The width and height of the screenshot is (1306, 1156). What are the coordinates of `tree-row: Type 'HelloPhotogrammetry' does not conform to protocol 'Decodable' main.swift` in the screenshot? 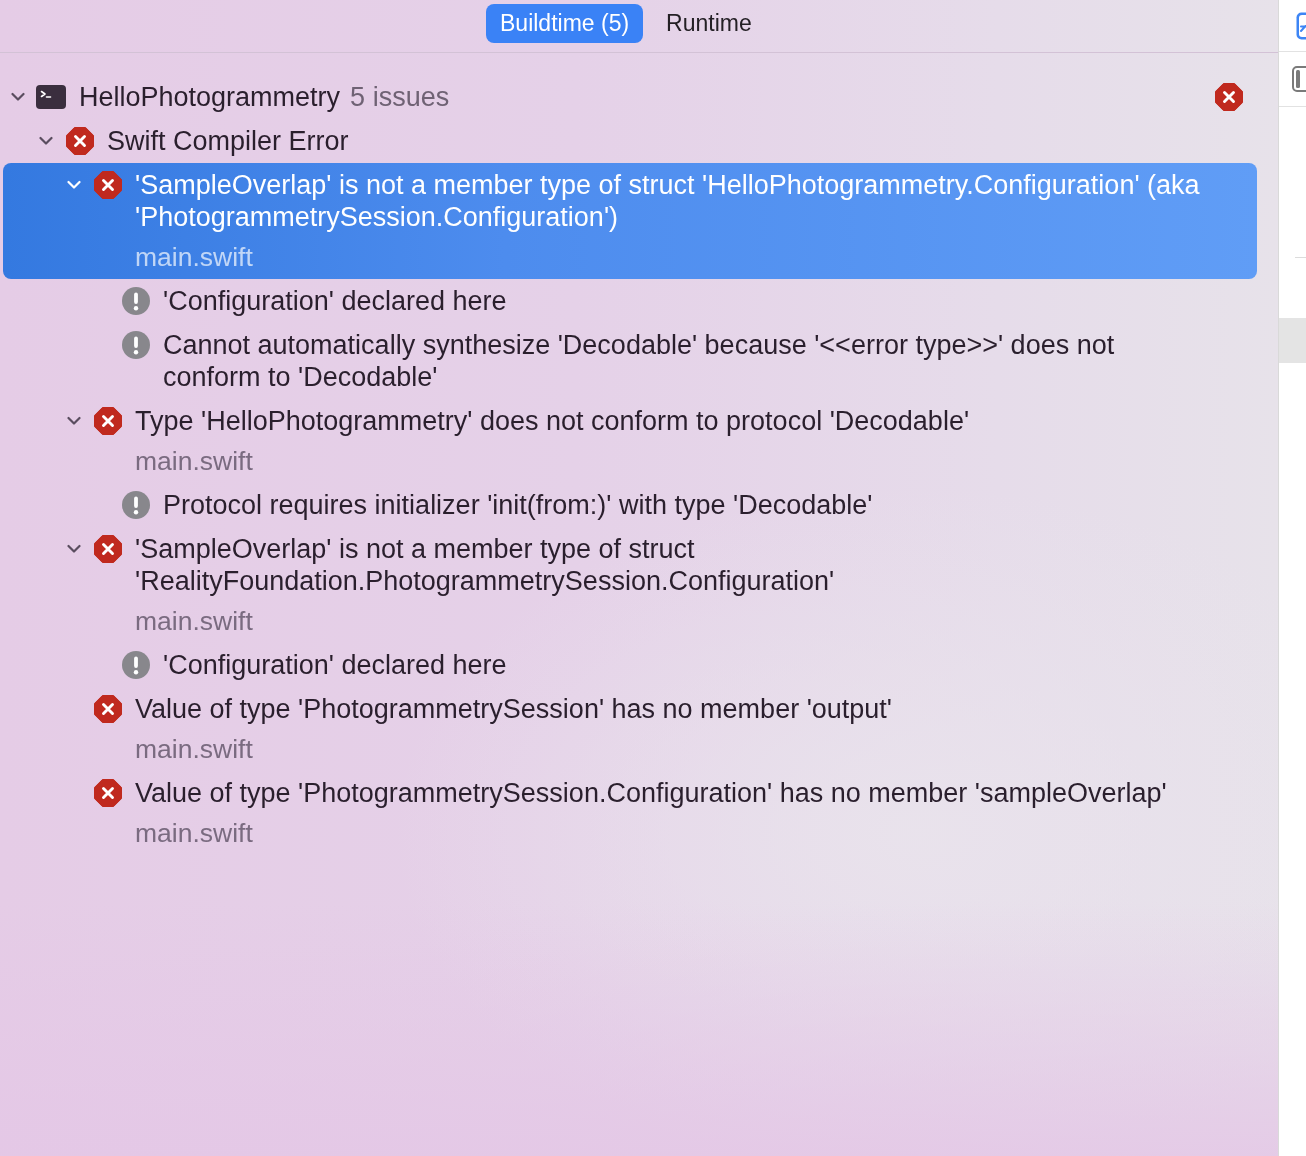 It's located at (630, 441).